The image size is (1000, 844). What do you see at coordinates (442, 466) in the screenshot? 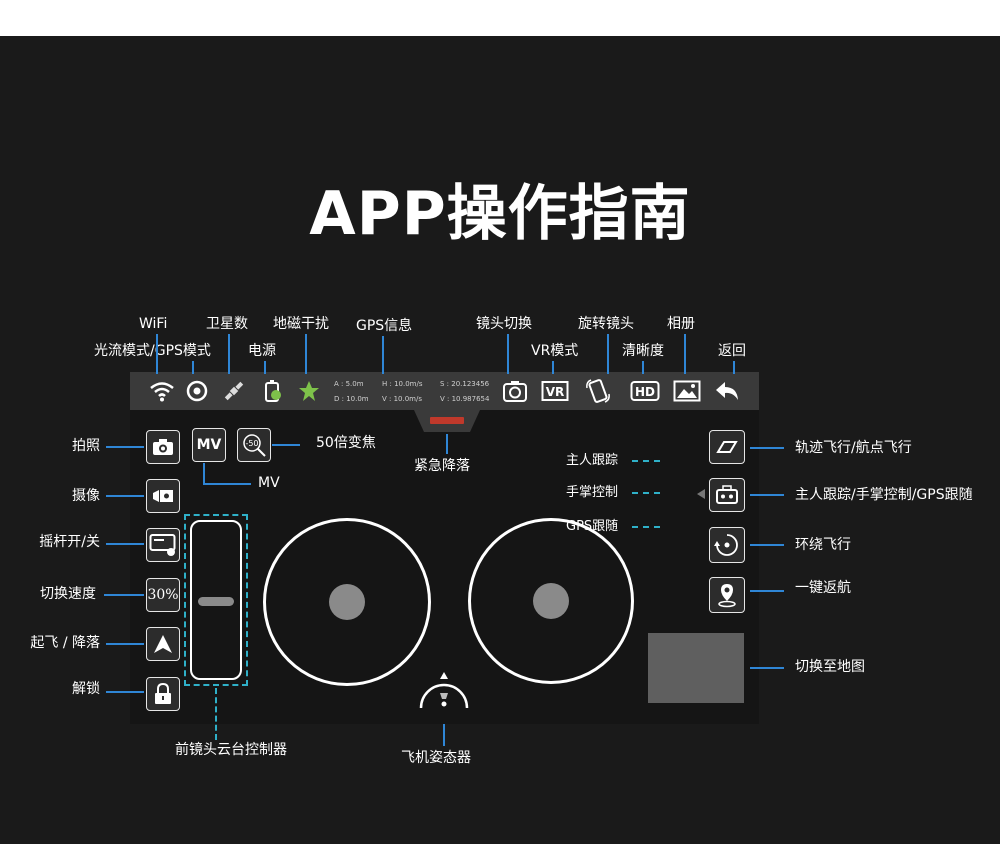
I see `emergency-land-callout: 紧急降落` at bounding box center [442, 466].